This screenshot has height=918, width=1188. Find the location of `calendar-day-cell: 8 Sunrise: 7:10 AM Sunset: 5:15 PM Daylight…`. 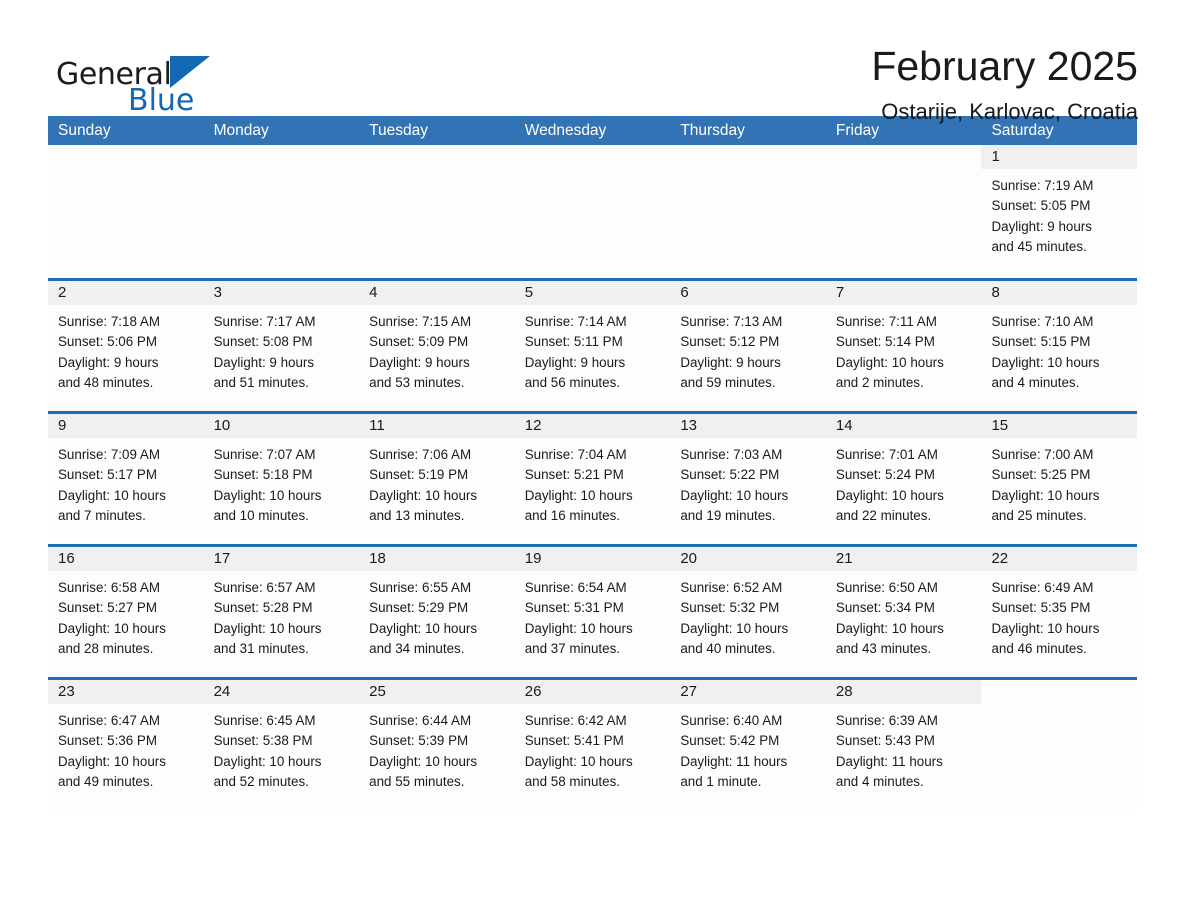

calendar-day-cell: 8 Sunrise: 7:10 AM Sunset: 5:15 PM Daylight… is located at coordinates (1059, 346).